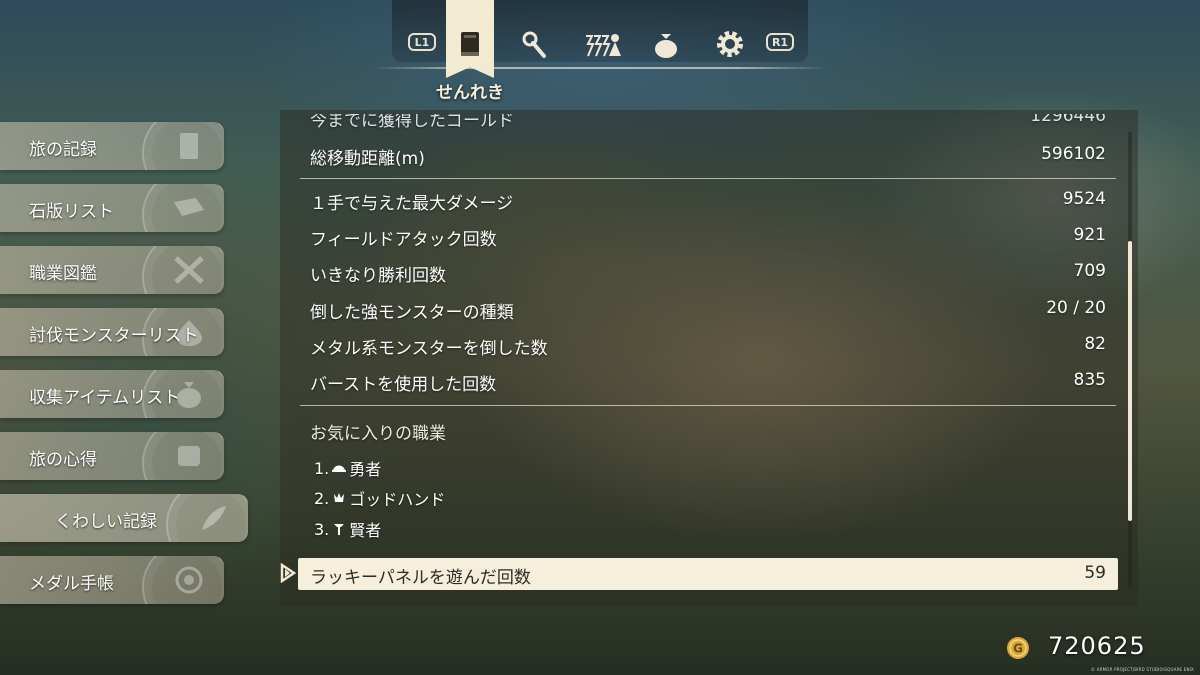  What do you see at coordinates (1073, 154) in the screenshot?
I see `record-value: 596102` at bounding box center [1073, 154].